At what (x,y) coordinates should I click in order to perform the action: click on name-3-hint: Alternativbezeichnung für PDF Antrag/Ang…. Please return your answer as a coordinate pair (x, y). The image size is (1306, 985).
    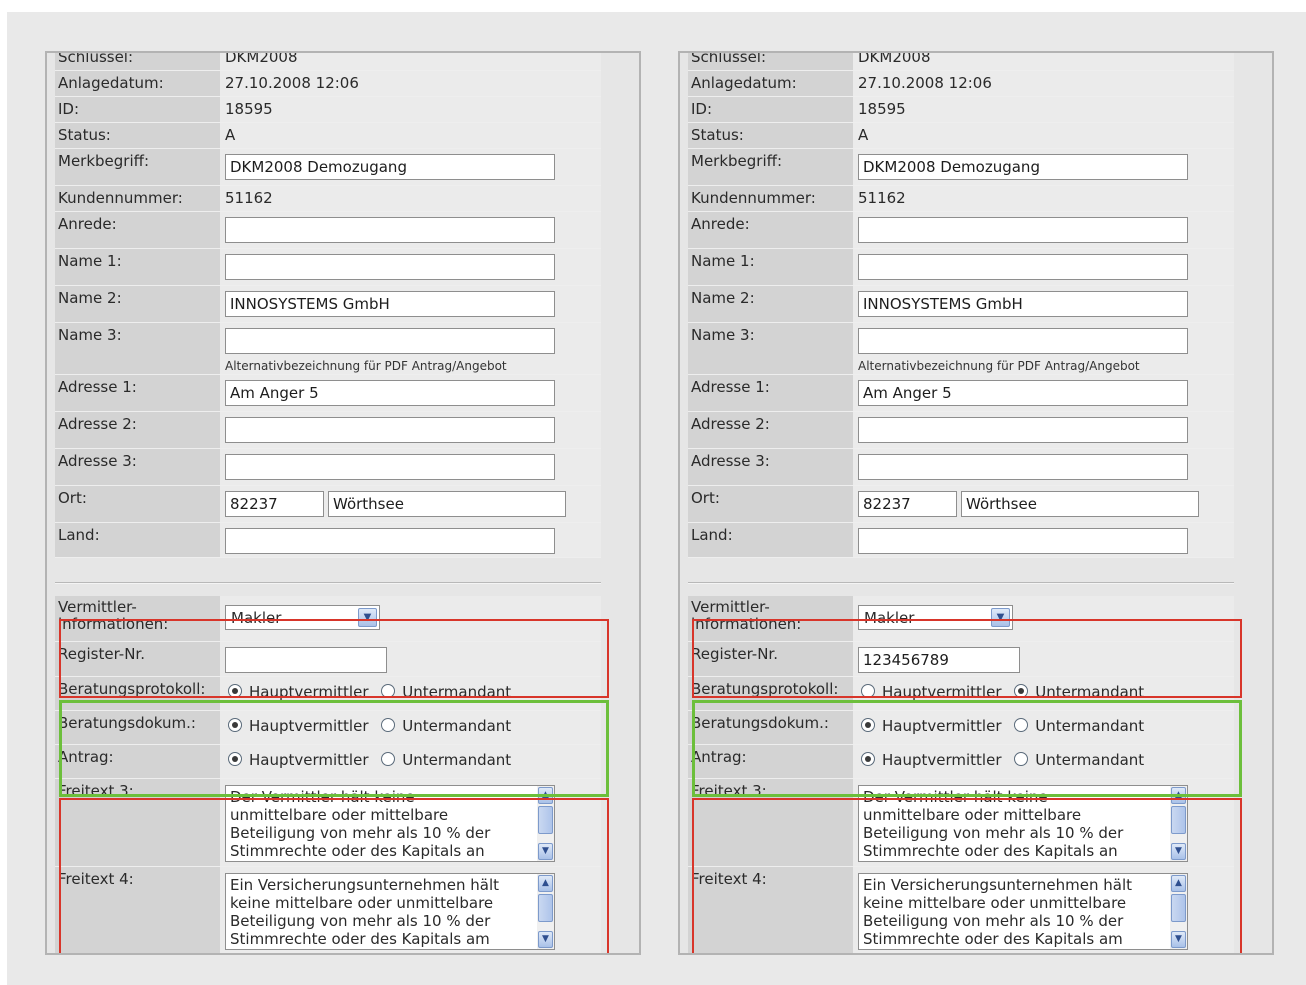
    Looking at the image, I should click on (366, 366).